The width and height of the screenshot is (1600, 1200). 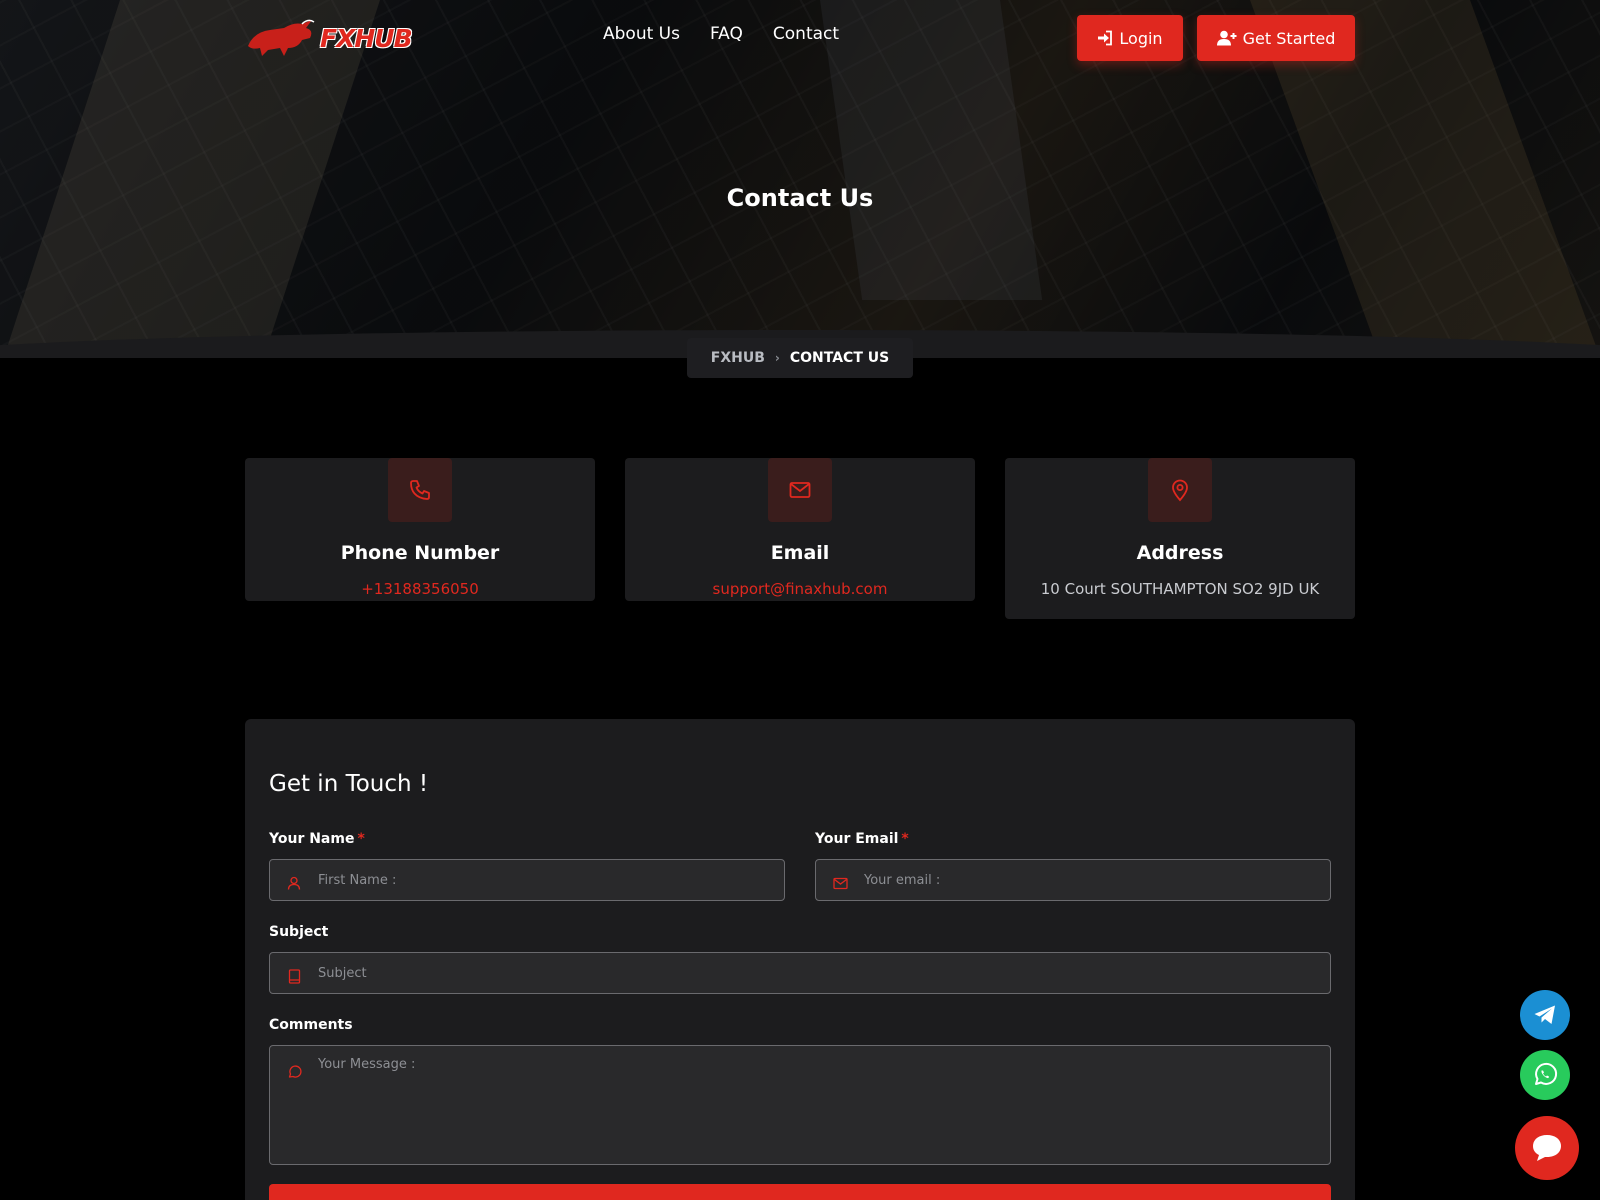 What do you see at coordinates (294, 973) in the screenshot?
I see `book-icon` at bounding box center [294, 973].